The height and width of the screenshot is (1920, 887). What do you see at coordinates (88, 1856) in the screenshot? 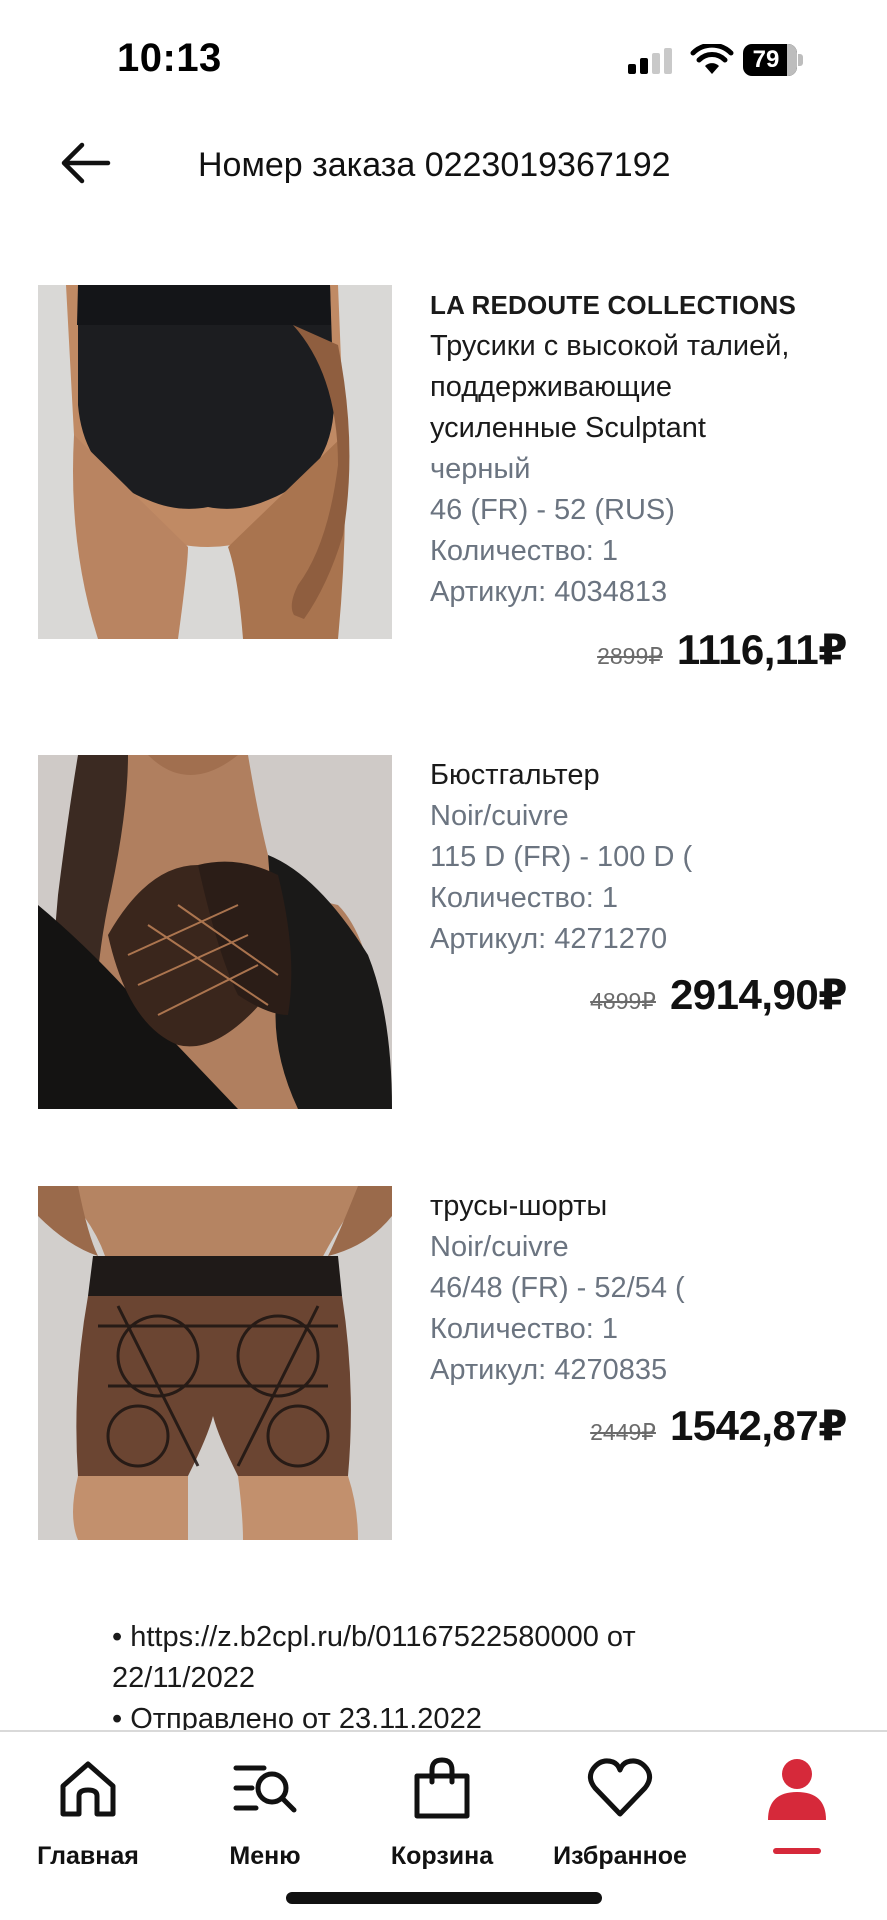
I see `tab-label: Главная` at bounding box center [88, 1856].